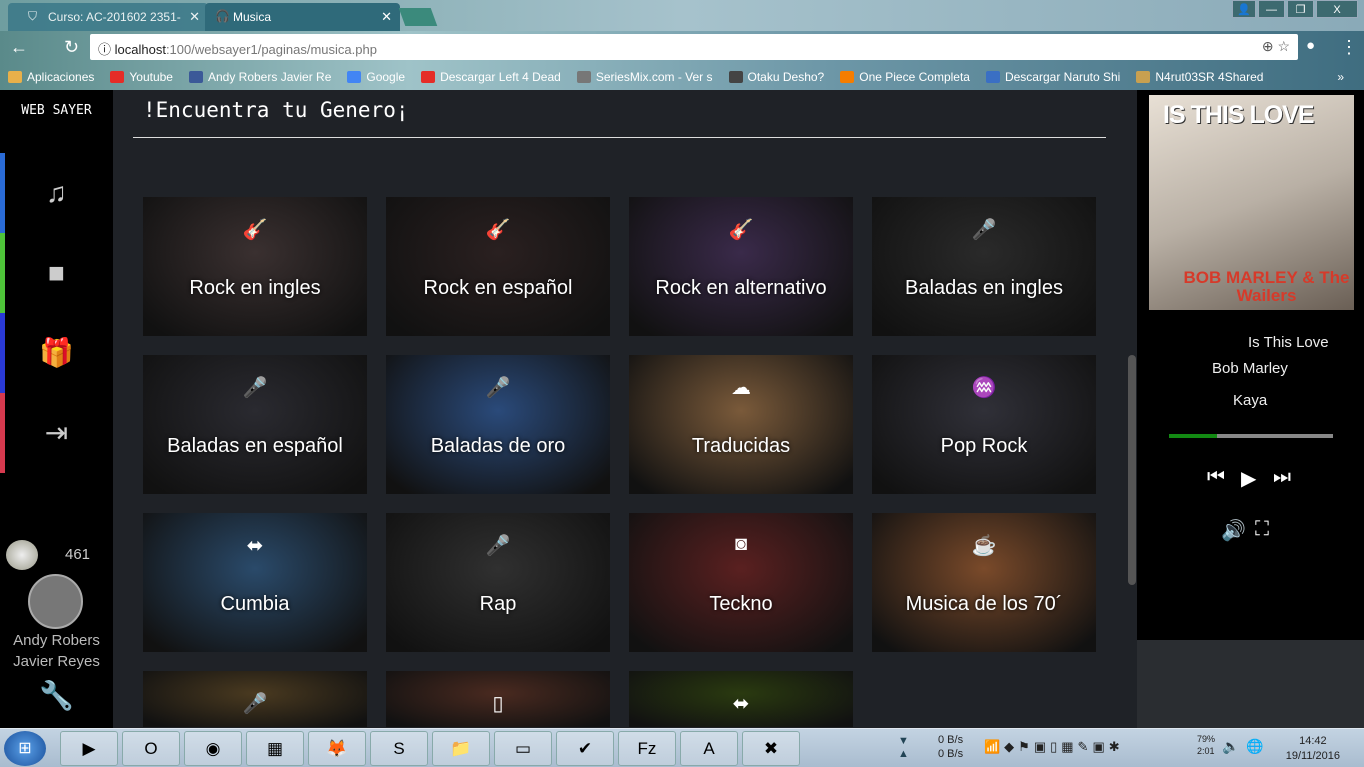 This screenshot has height=767, width=1364. Describe the element at coordinates (89, 748) in the screenshot. I see `taskbar-app: ▶` at that location.